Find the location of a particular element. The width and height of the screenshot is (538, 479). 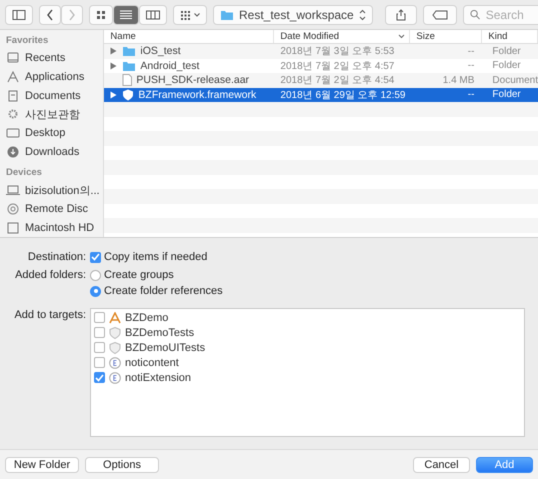

file-name: Android_test is located at coordinates (170, 66).